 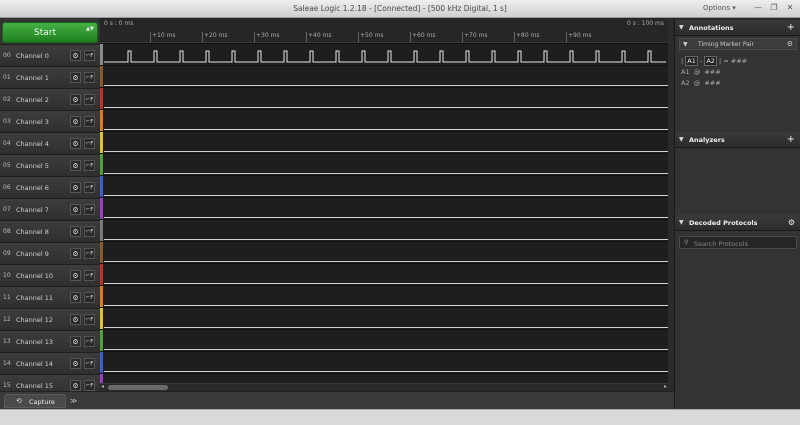 What do you see at coordinates (691, 61) in the screenshot?
I see `a1-button: A1` at bounding box center [691, 61].